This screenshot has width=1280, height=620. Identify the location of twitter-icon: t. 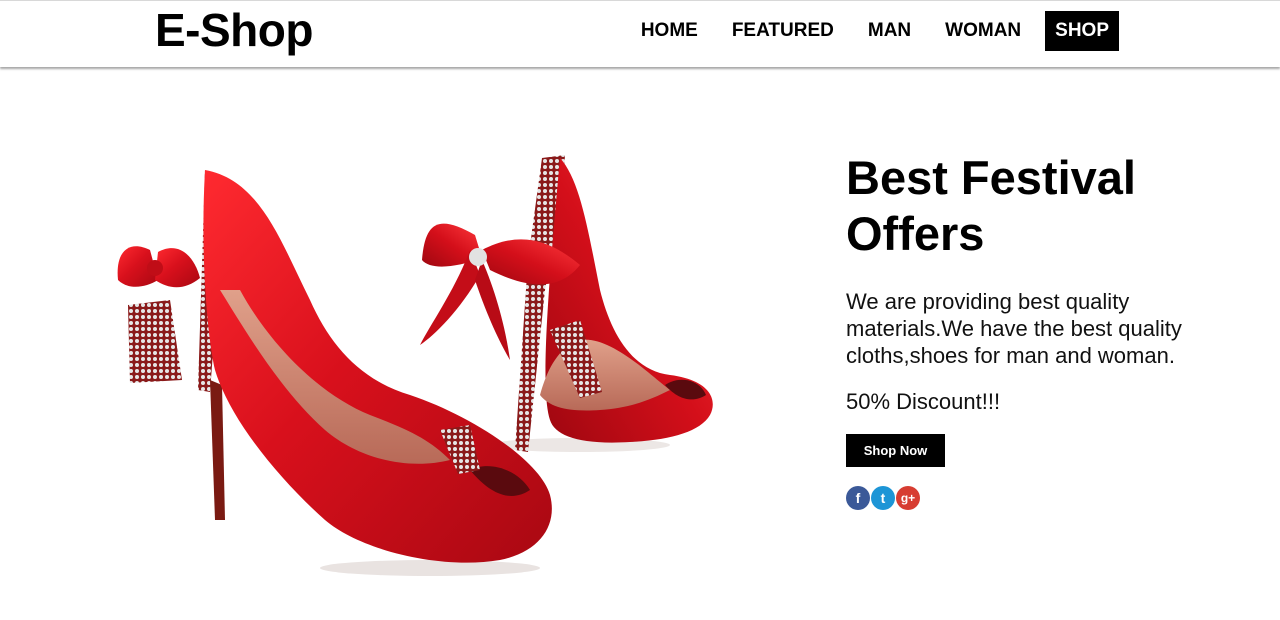
(883, 498).